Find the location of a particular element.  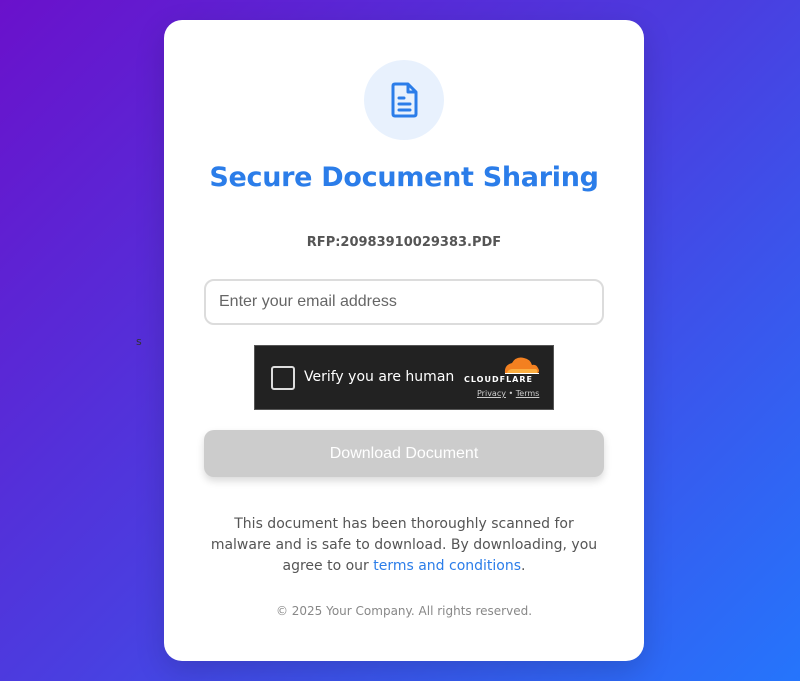

captcha-checkbox is located at coordinates (283, 378).